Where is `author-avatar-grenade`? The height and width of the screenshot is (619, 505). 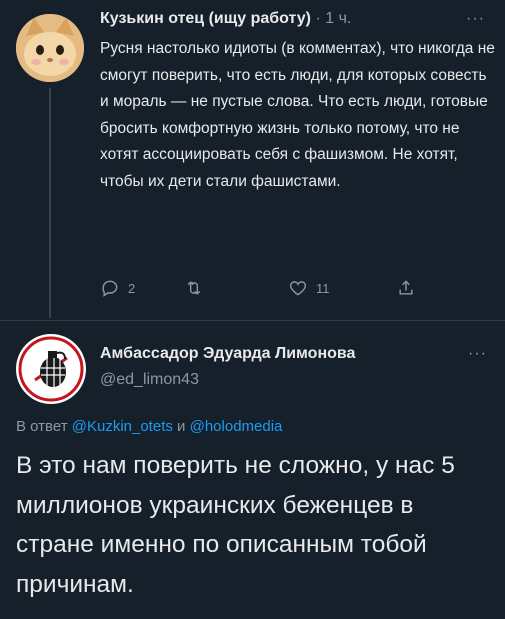
author-avatar-grenade is located at coordinates (51, 369).